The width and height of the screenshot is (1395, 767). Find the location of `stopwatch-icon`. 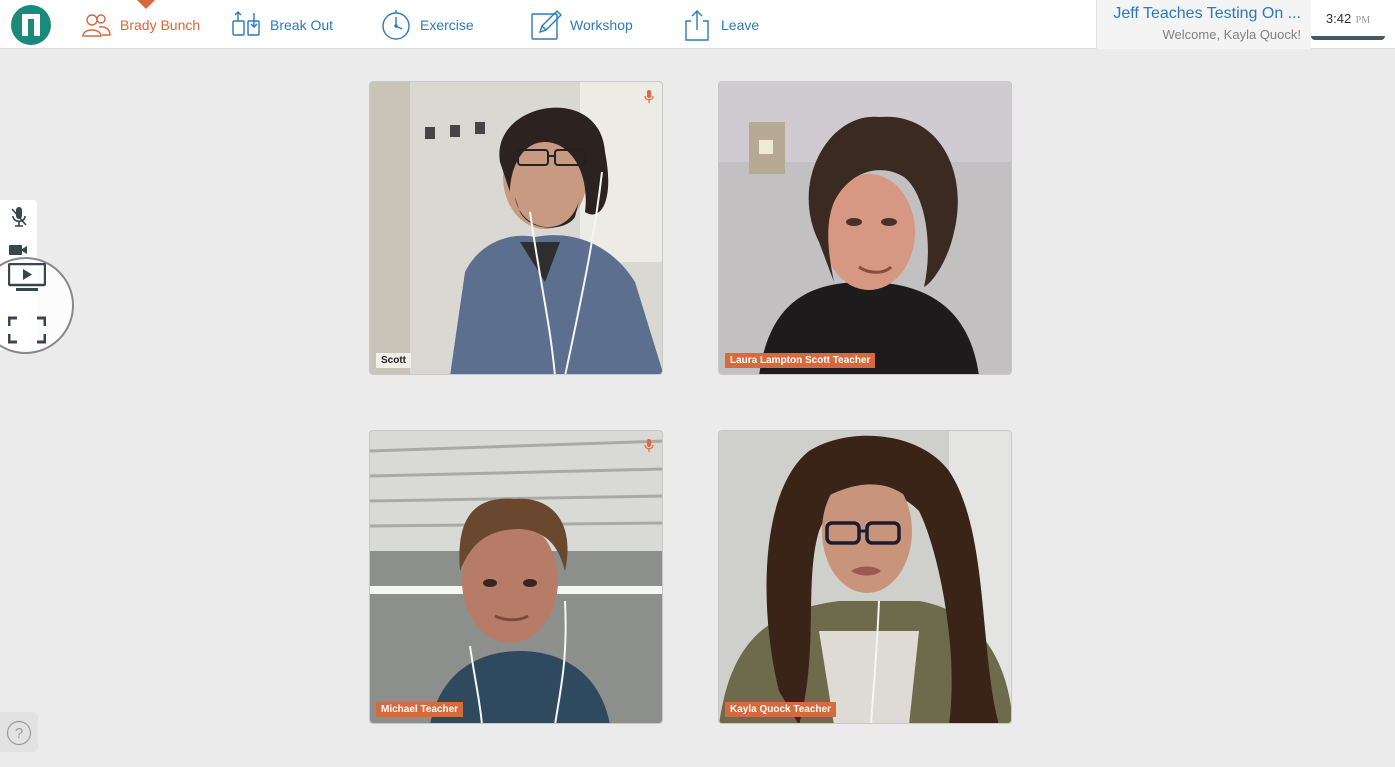

stopwatch-icon is located at coordinates (396, 25).